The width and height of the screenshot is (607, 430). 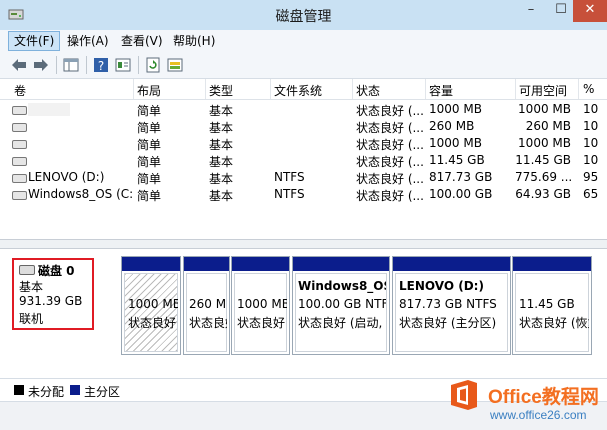 I want to click on disk-settings-icon, so click(x=175, y=65).